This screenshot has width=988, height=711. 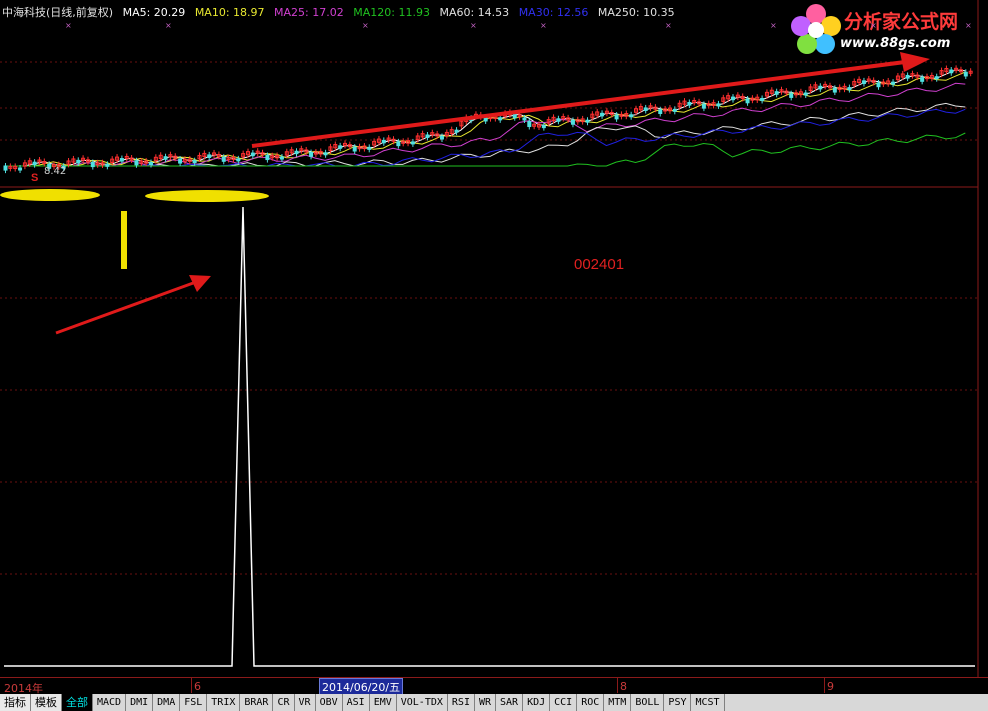 I want to click on tab-trix: TRIX, so click(x=224, y=702).